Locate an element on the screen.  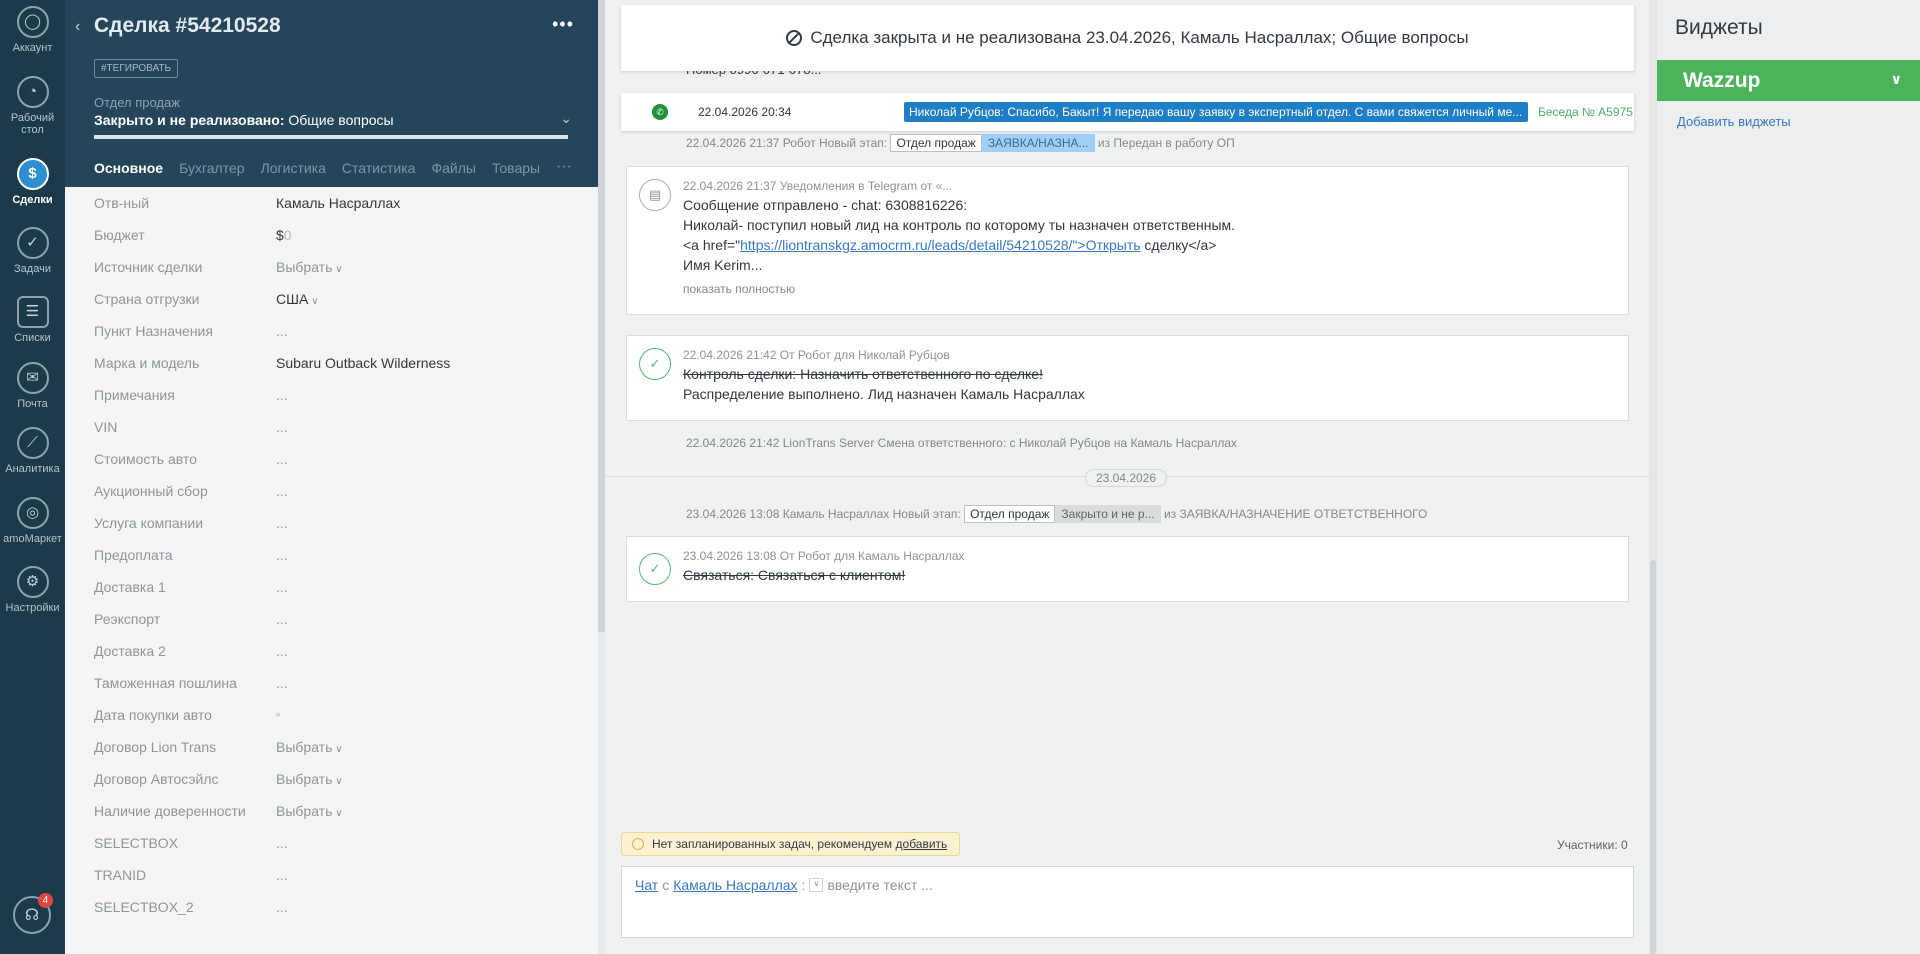
nav-settings-label: Настройки is located at coordinates (32, 608).